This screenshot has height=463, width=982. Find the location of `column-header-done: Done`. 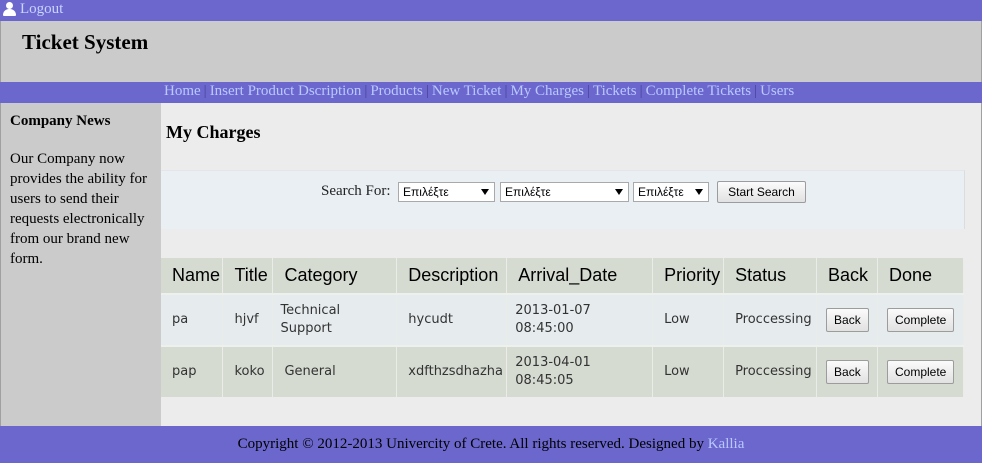

column-header-done: Done is located at coordinates (921, 276).